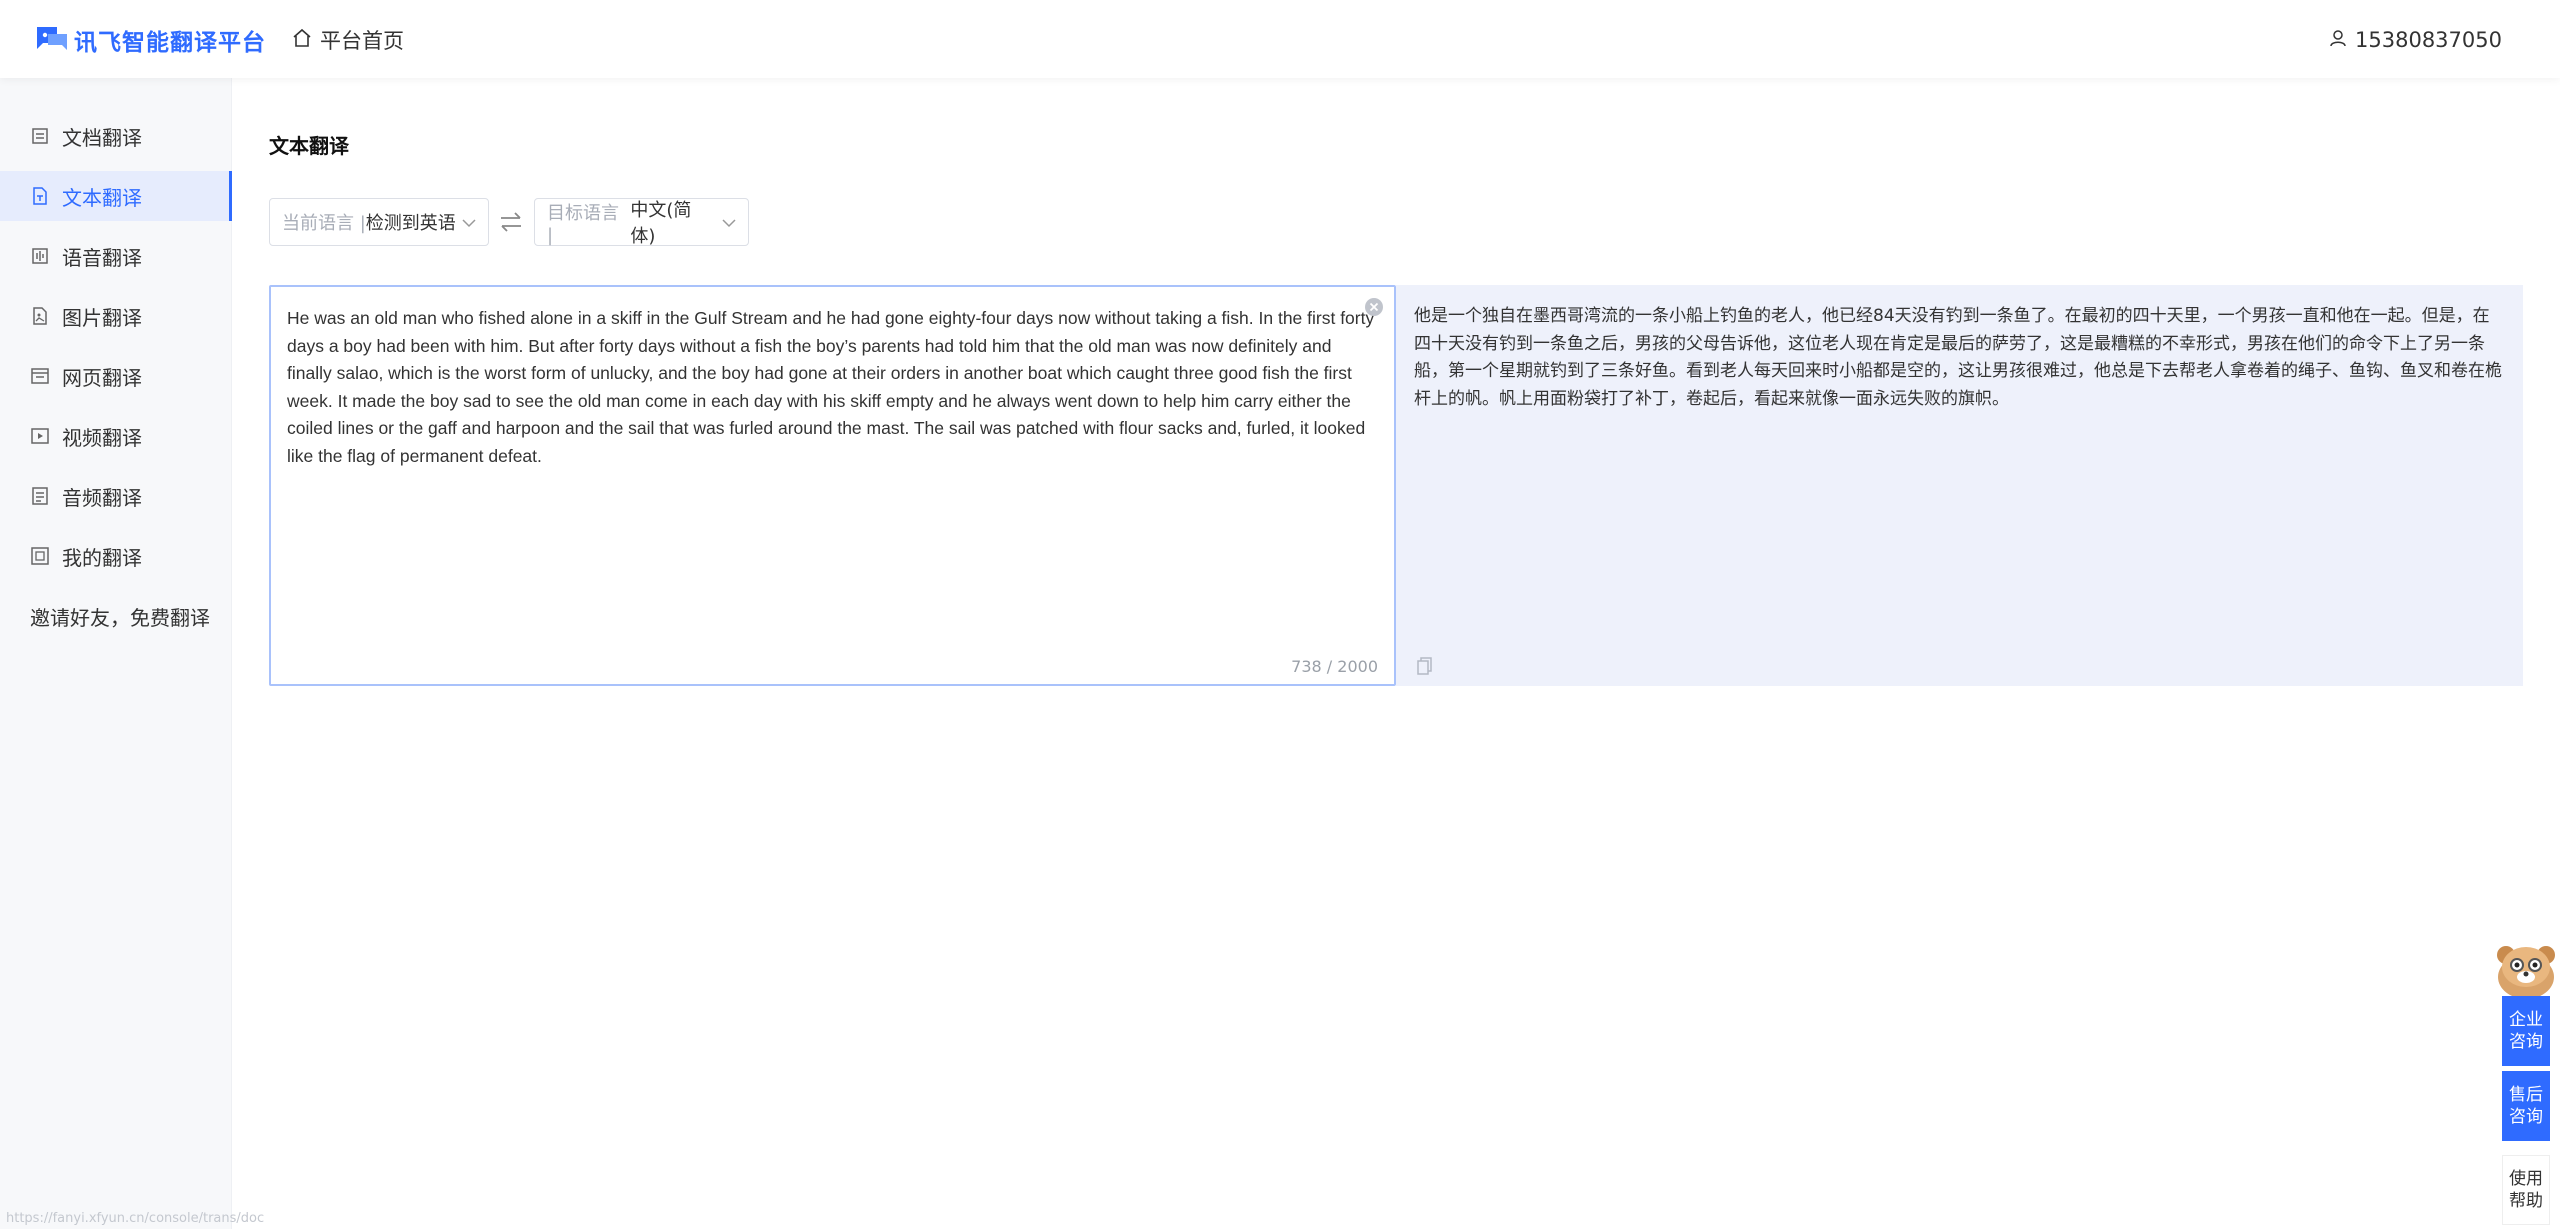  I want to click on user-icon, so click(2342, 40).